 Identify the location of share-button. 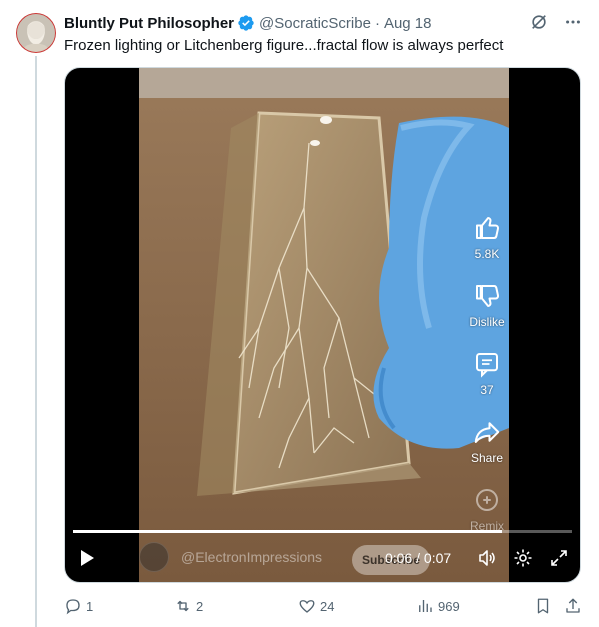
(575, 606).